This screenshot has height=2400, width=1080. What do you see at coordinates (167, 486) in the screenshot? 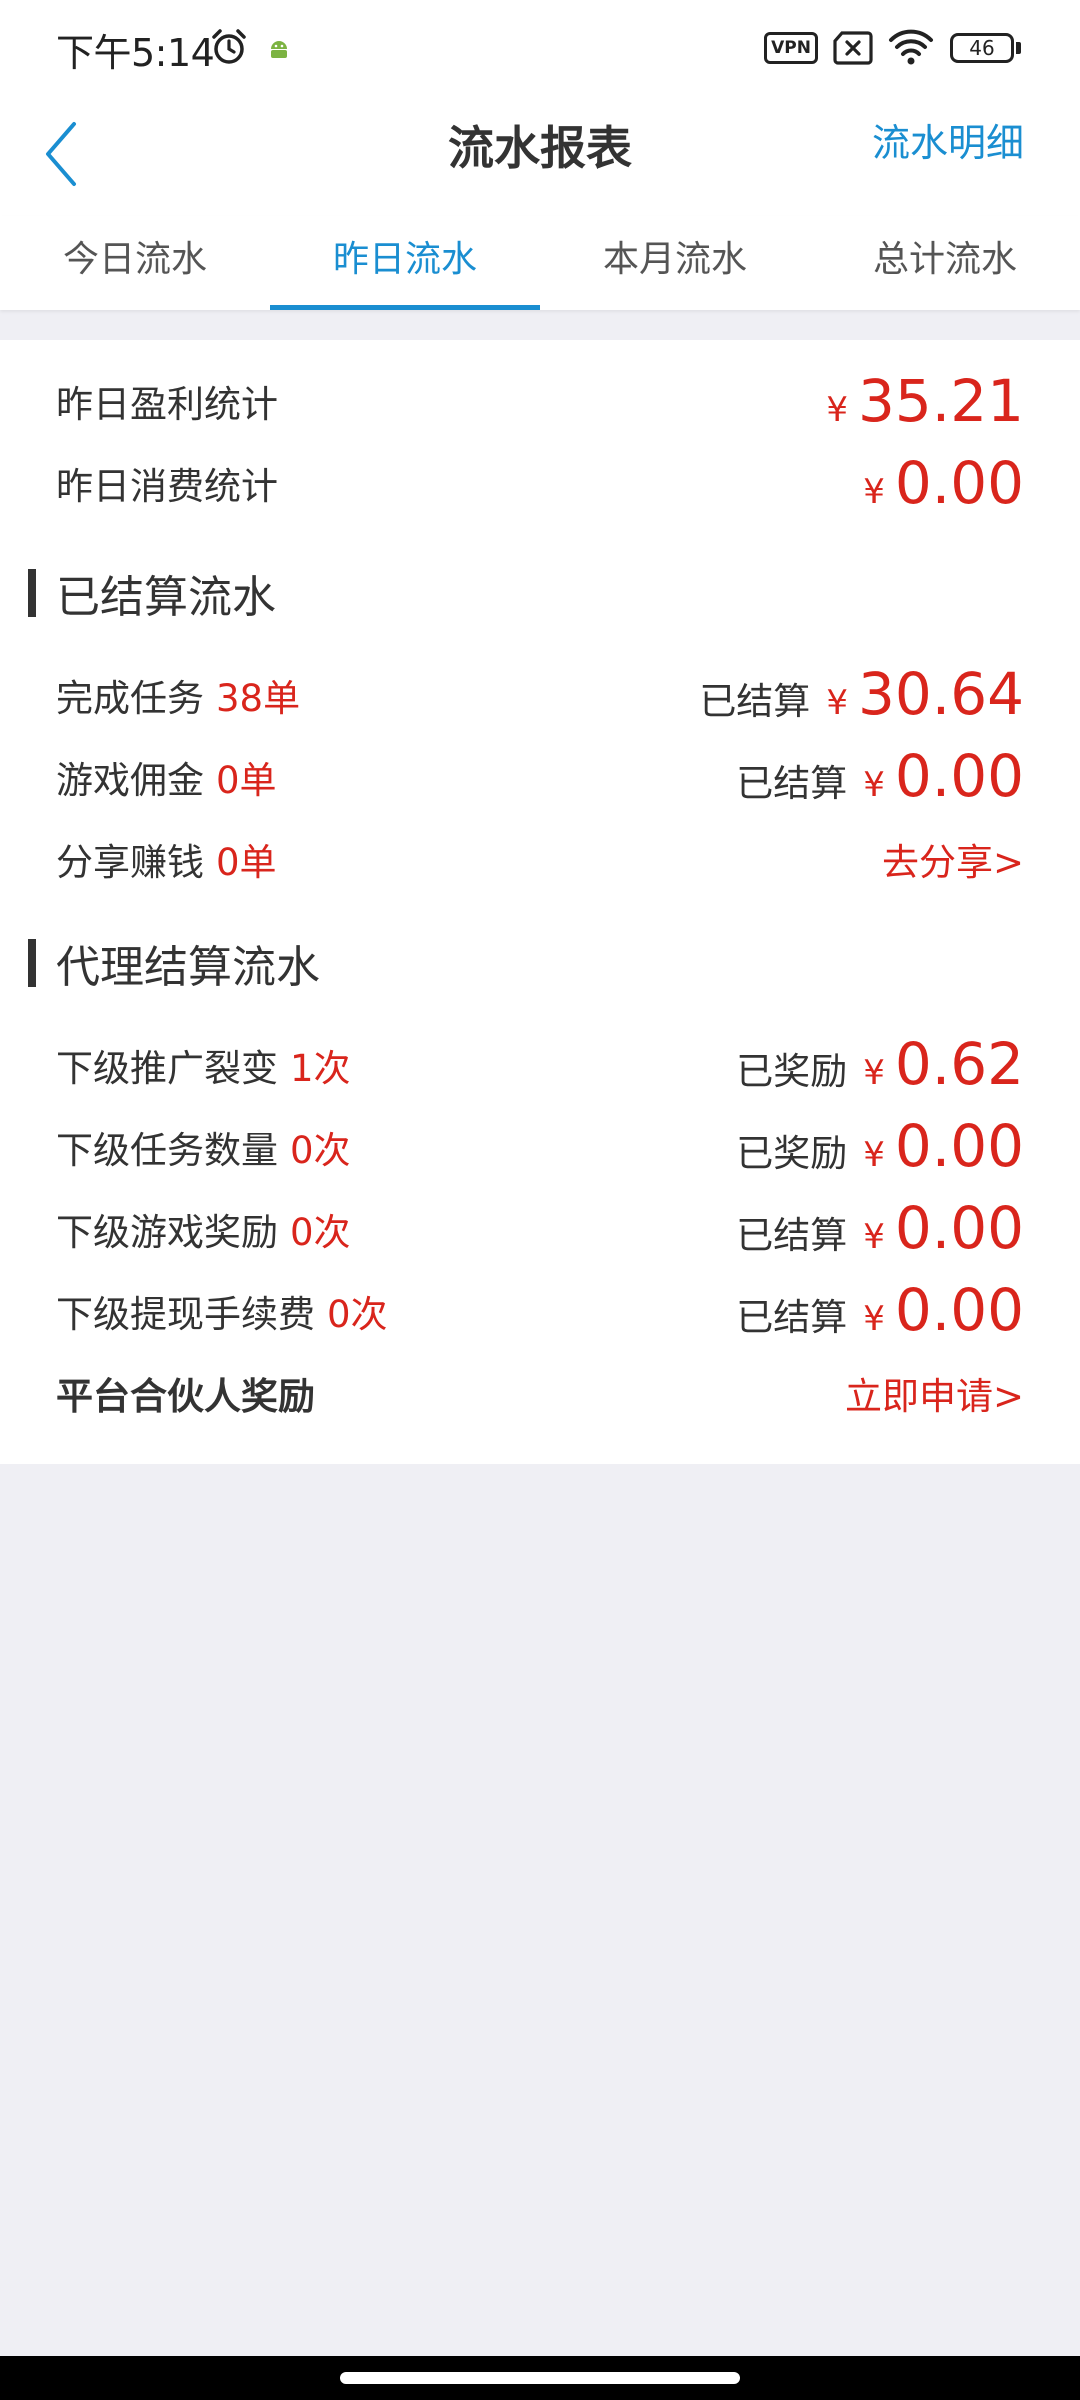
I see `consume-label: 昨日消费统计` at bounding box center [167, 486].